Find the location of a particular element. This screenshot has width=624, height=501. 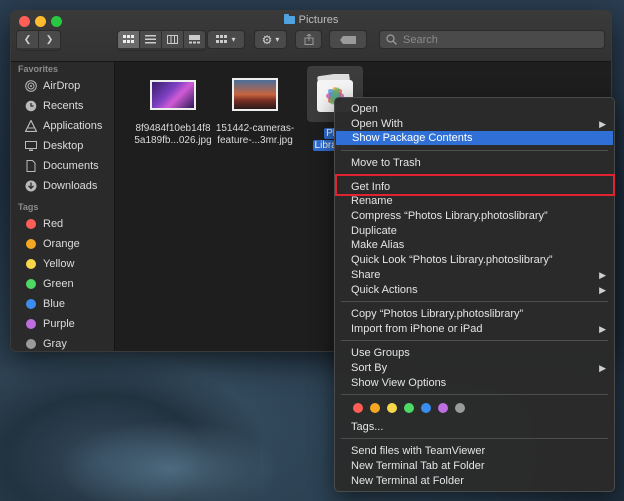

search-field is located at coordinates (492, 39).